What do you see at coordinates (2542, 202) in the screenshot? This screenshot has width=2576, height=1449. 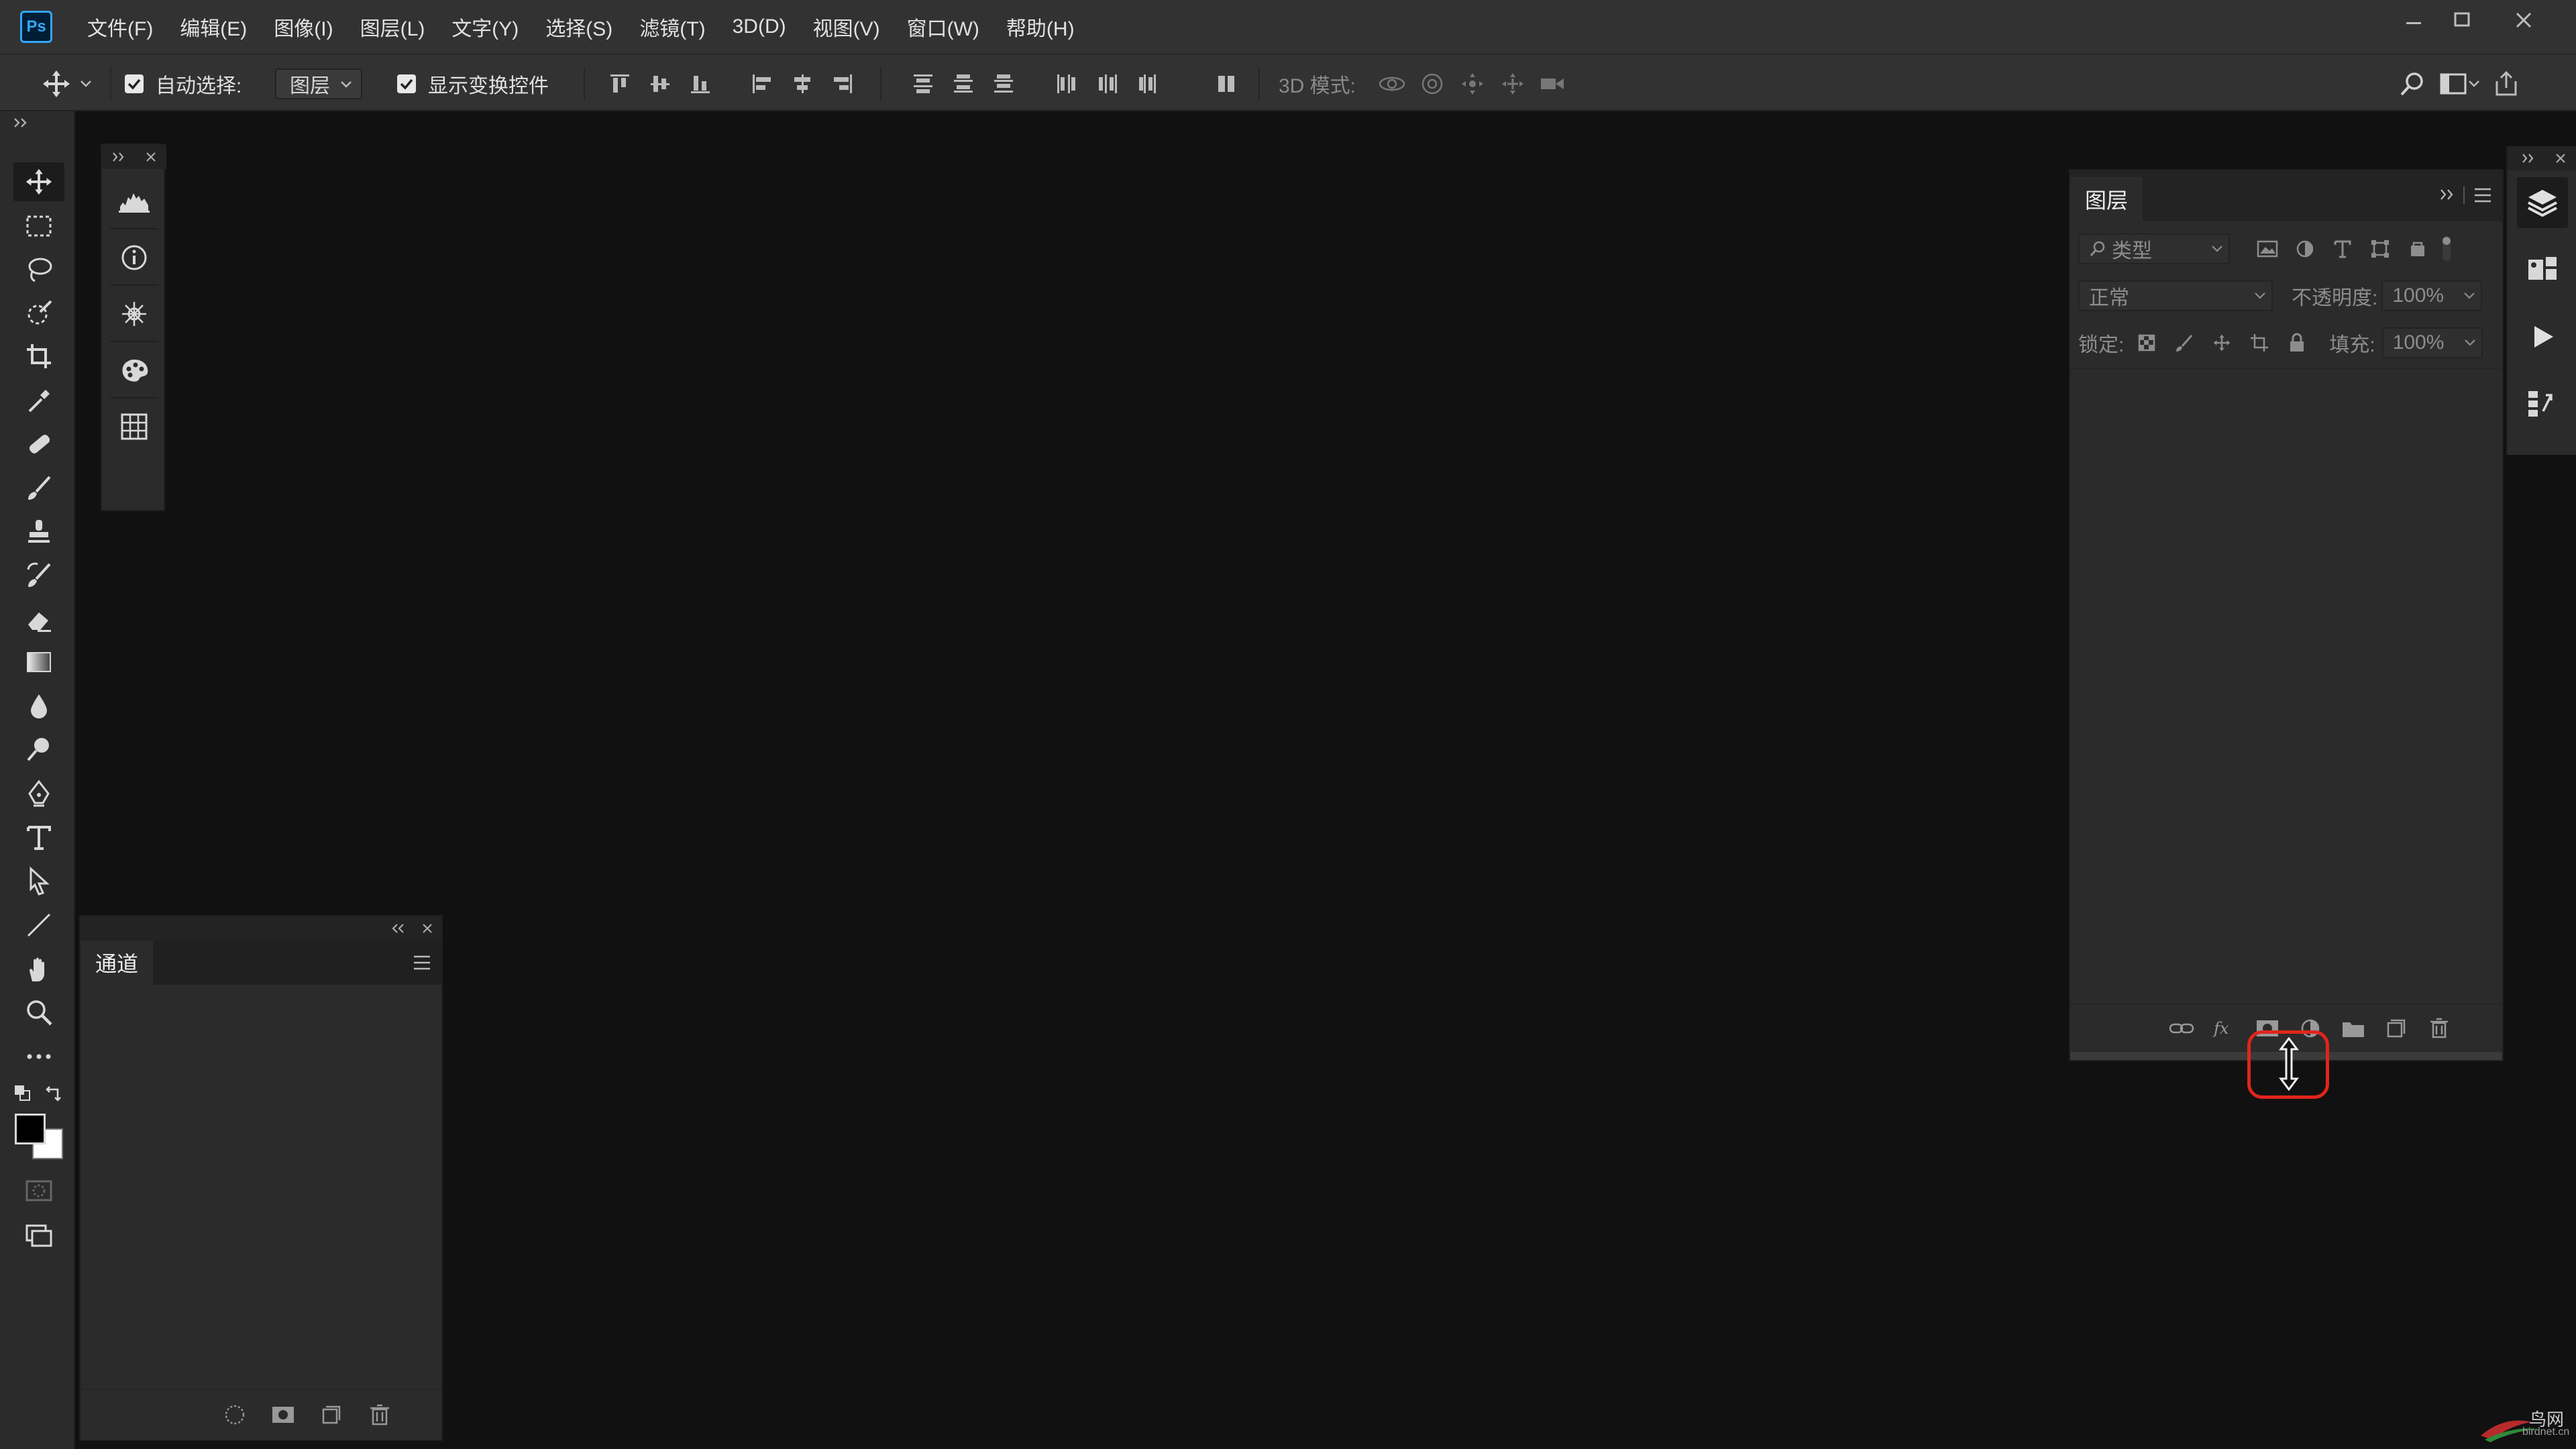 I see `dock-layers-button` at bounding box center [2542, 202].